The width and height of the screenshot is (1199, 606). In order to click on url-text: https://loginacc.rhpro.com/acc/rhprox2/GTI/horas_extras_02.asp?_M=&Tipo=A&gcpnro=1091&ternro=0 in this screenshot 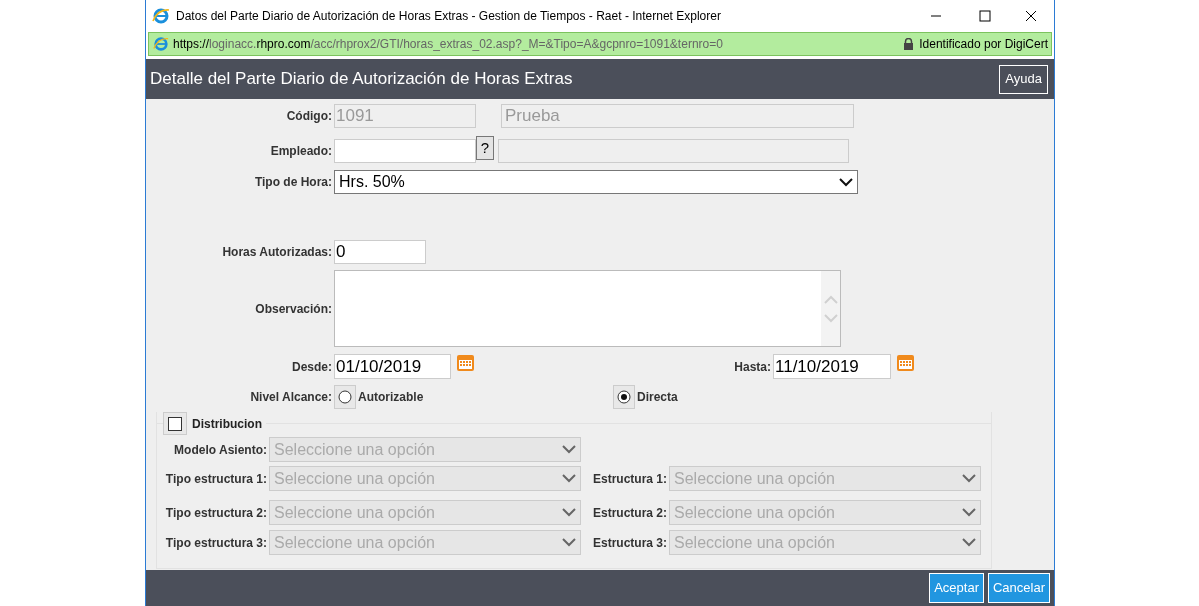, I will do `click(448, 44)`.